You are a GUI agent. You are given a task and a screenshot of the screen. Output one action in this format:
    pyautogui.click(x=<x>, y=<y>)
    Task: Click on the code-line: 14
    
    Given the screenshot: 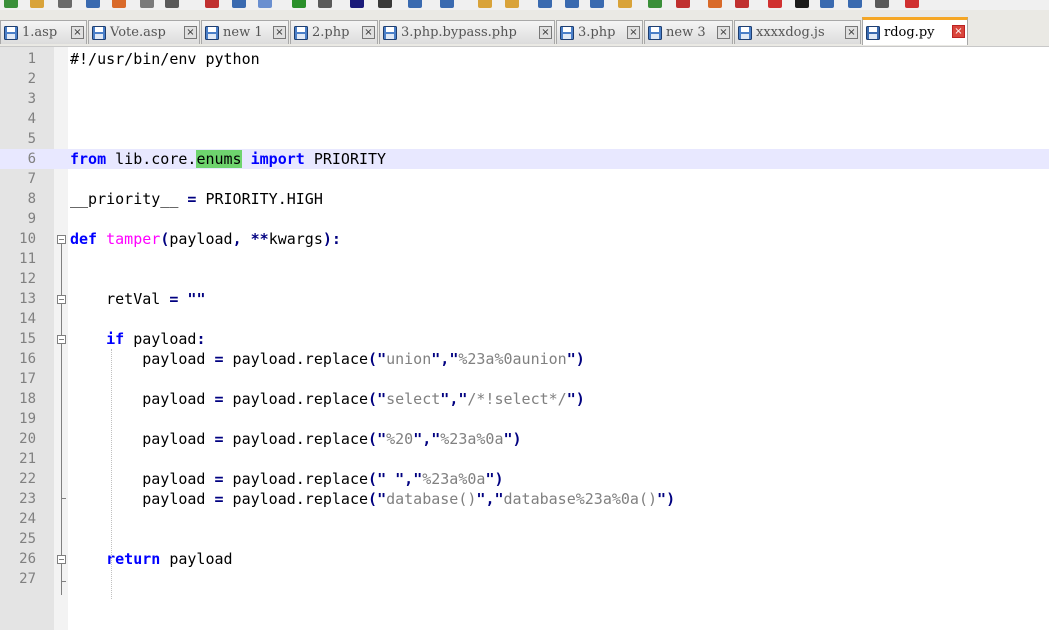 What is the action you would take?
    pyautogui.click(x=524, y=319)
    